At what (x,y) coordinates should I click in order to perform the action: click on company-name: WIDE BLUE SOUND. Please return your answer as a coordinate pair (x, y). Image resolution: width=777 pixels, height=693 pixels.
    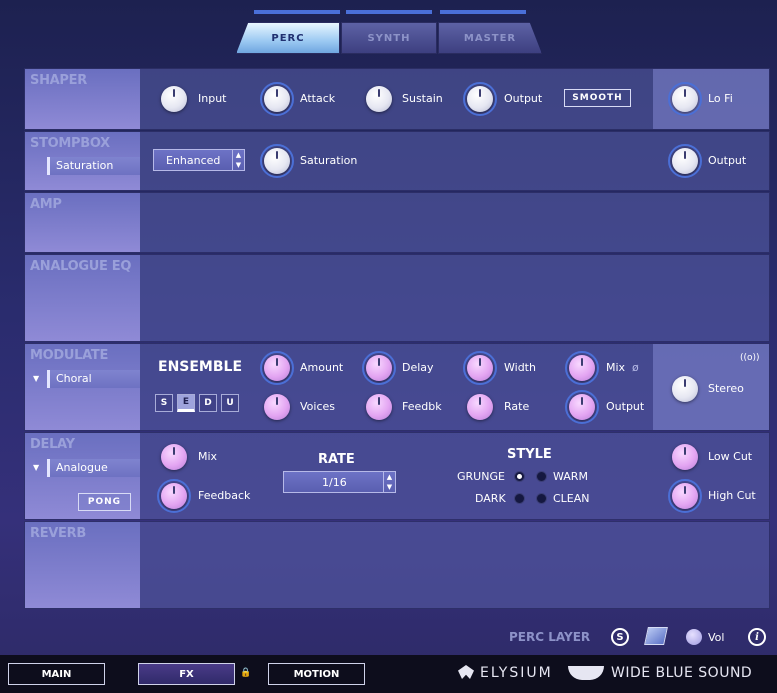
    Looking at the image, I should click on (682, 673).